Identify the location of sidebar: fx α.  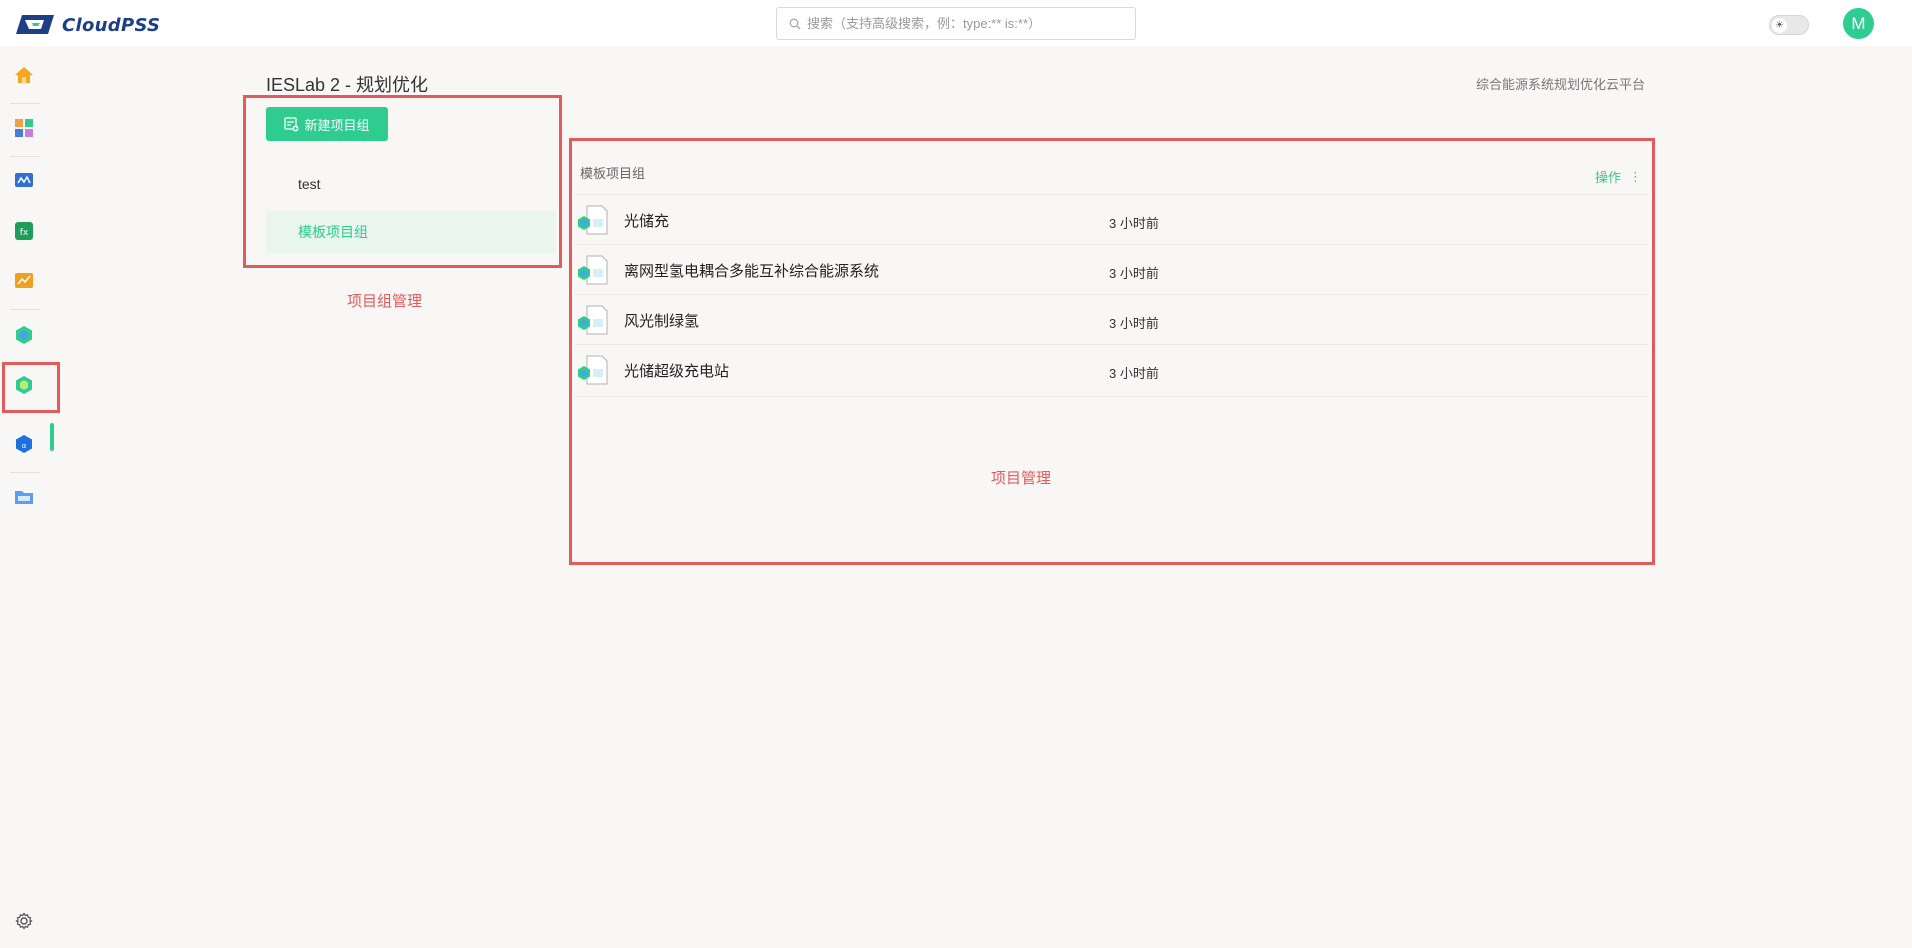
(27, 497).